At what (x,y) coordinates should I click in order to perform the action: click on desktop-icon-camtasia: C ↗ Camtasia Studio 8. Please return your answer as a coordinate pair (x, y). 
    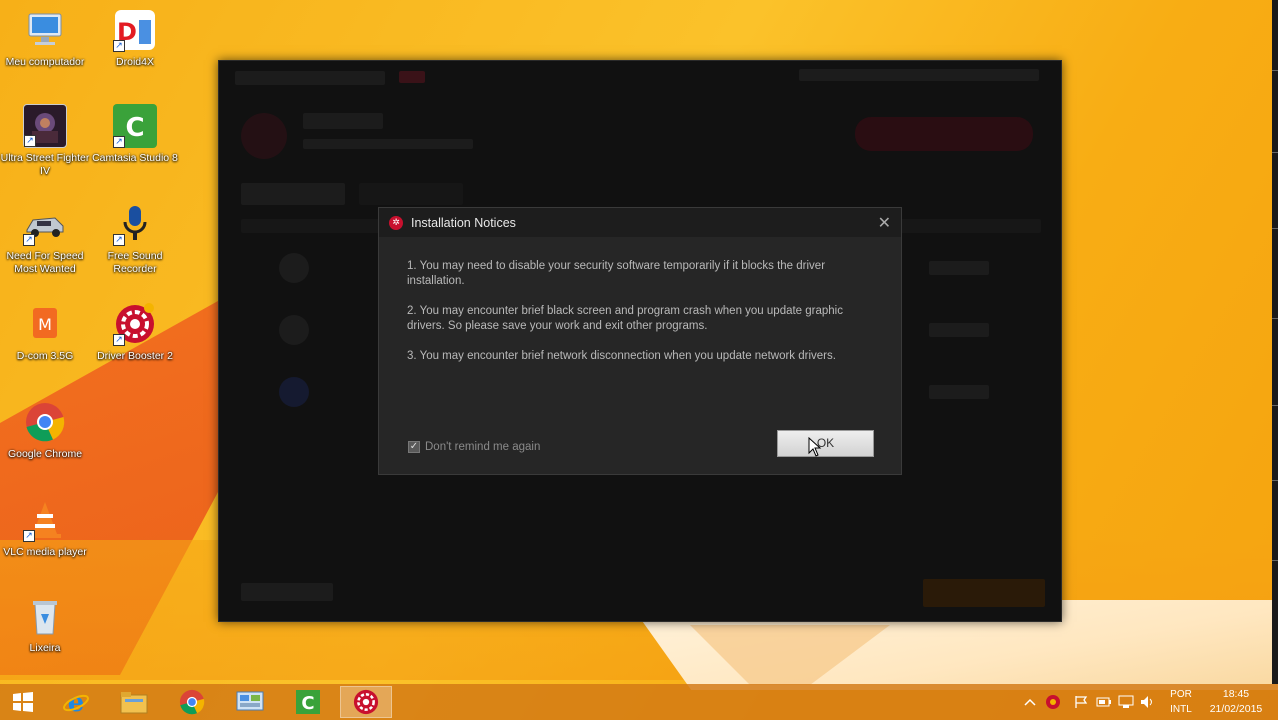
    Looking at the image, I should click on (135, 134).